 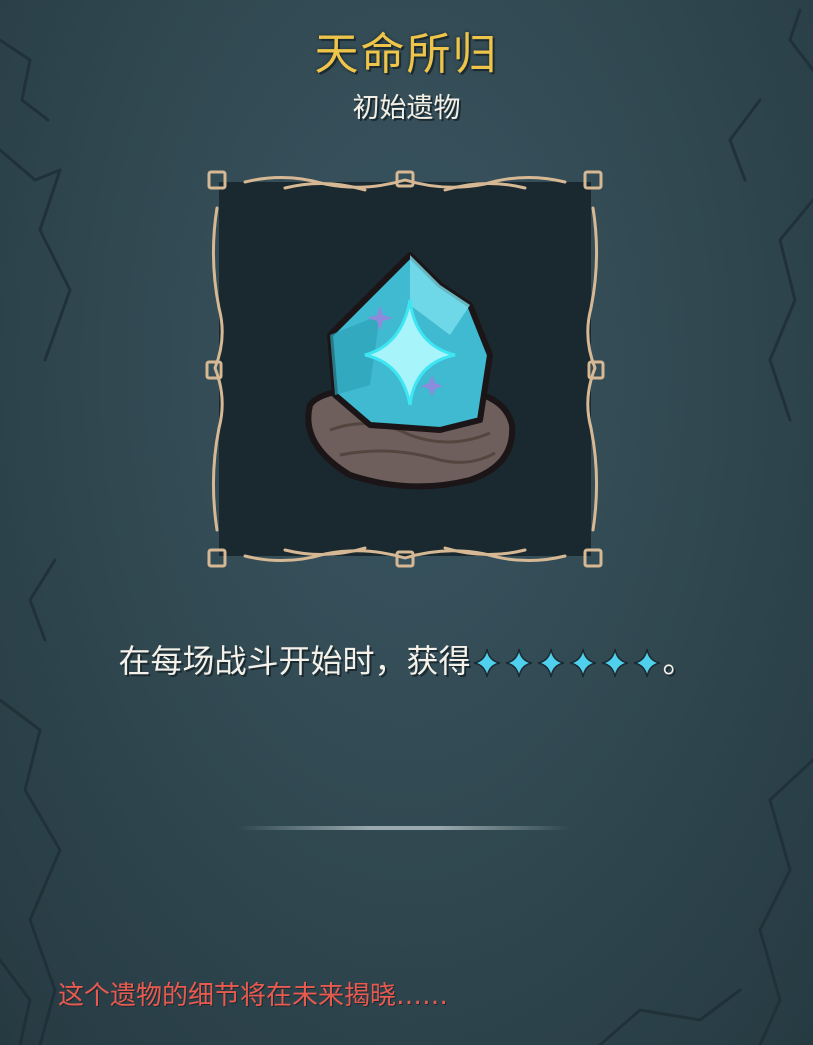 What do you see at coordinates (406, 108) in the screenshot?
I see `relic-rarity: 初始遗物` at bounding box center [406, 108].